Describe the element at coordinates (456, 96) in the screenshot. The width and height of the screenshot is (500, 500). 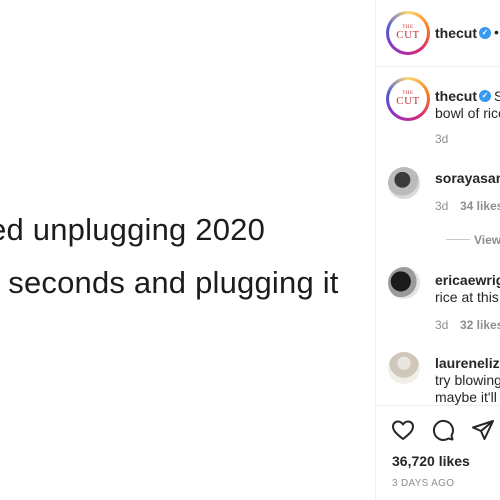
I see `caption-username: thecut` at that location.